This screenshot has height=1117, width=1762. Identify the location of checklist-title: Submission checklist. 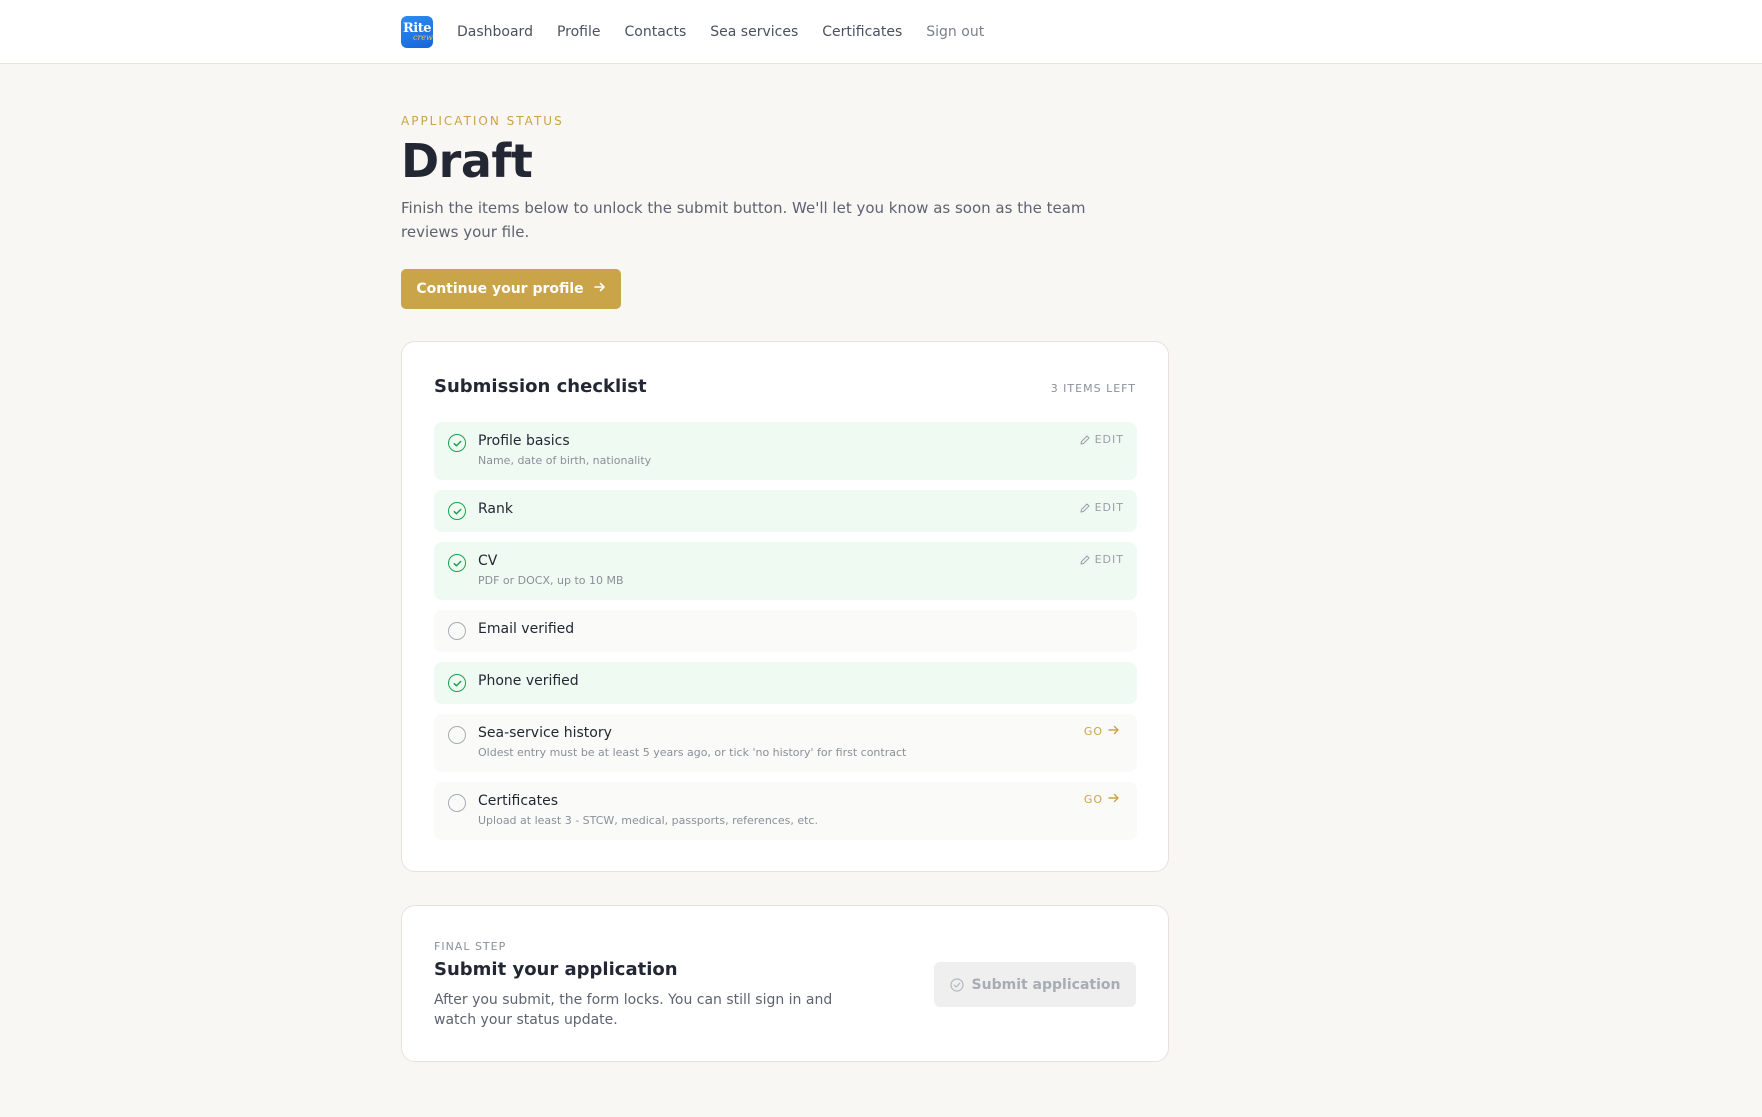
(540, 386).